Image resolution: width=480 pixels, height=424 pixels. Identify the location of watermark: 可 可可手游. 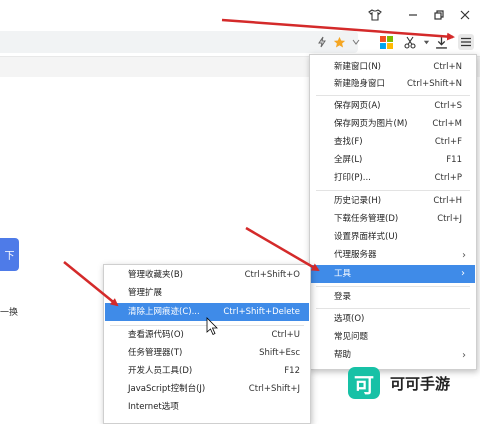
(399, 383).